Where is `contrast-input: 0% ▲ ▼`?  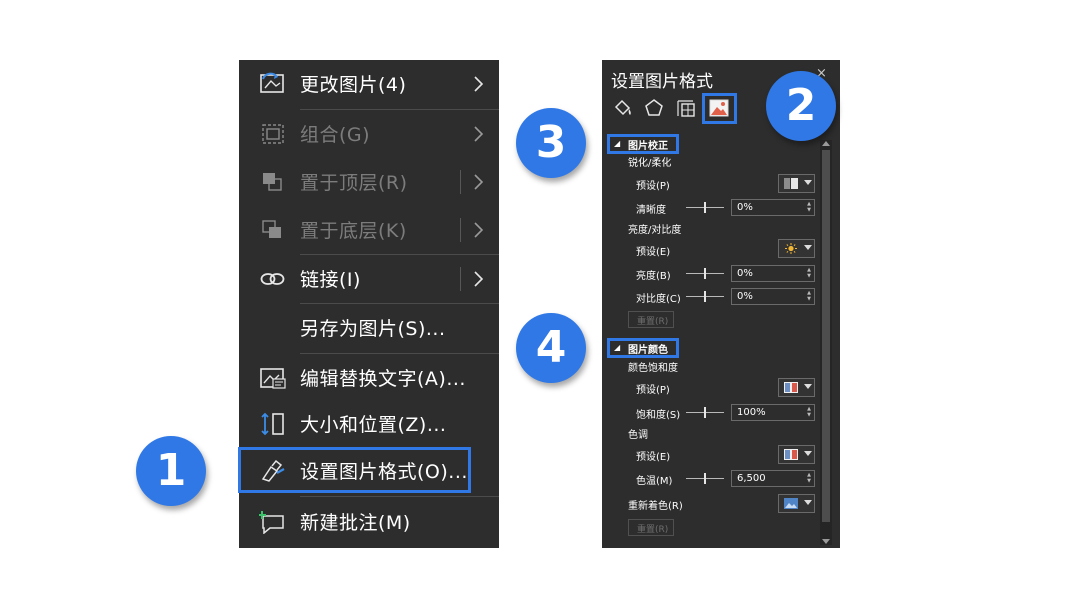 contrast-input: 0% ▲ ▼ is located at coordinates (773, 296).